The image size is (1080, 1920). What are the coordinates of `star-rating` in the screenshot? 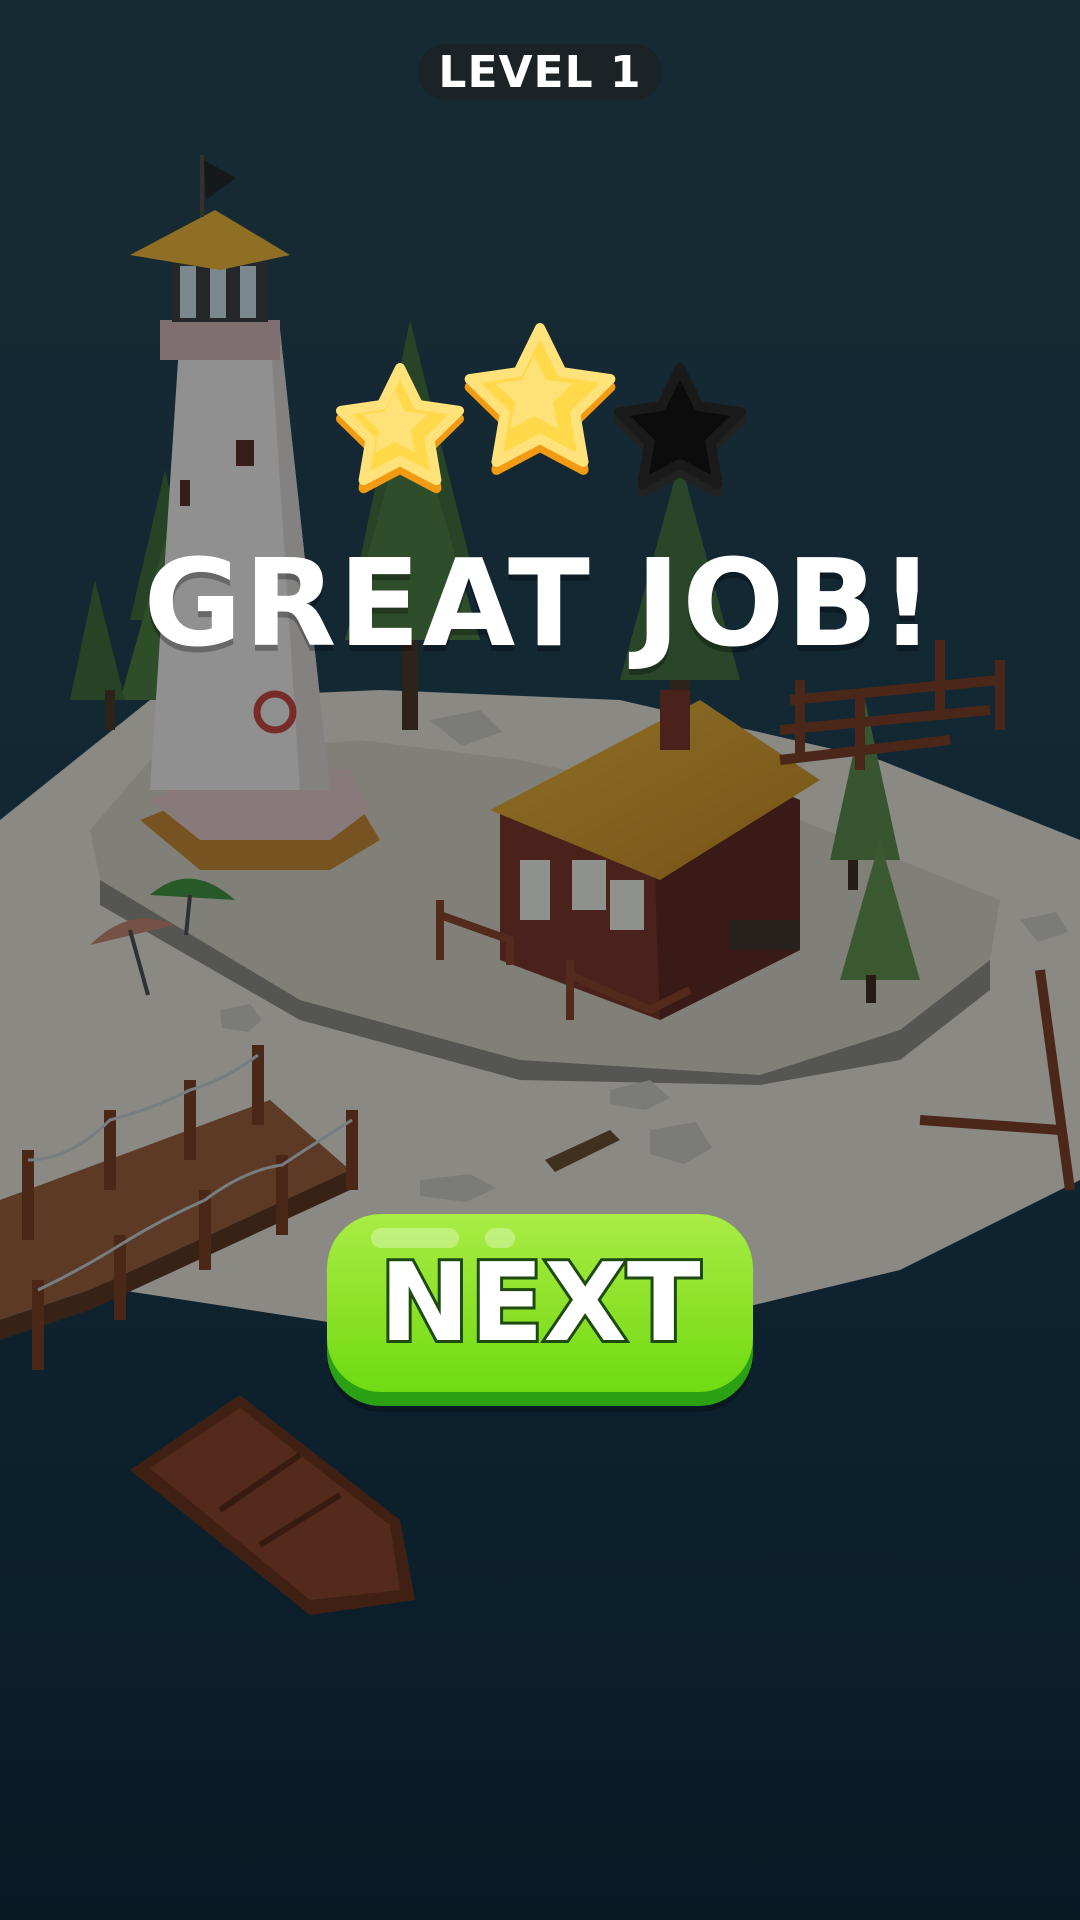 It's located at (541, 410).